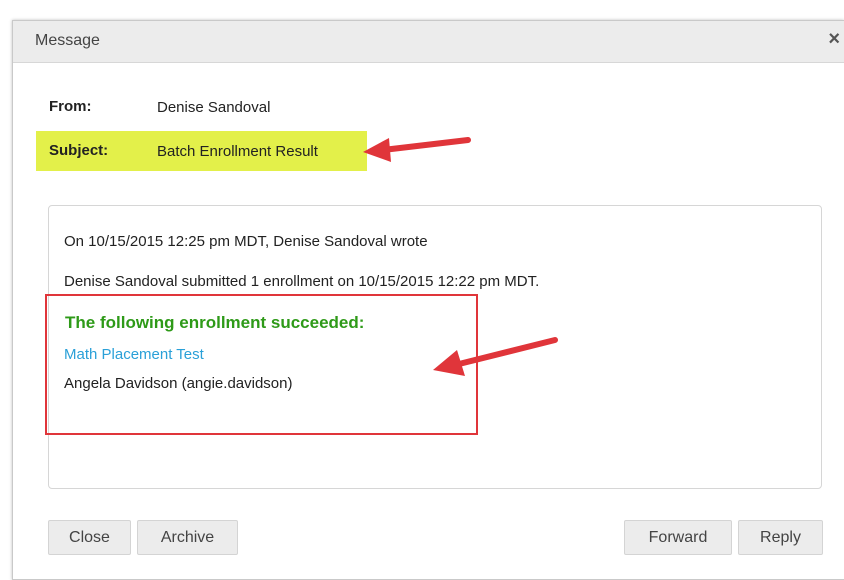 The image size is (844, 580). Describe the element at coordinates (237, 151) in the screenshot. I see `subject-value: Batch Enrollment Result` at that location.